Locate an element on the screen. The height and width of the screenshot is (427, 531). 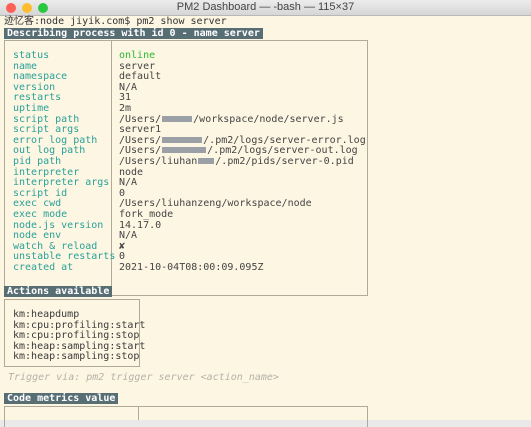
actions-header: Actions available is located at coordinates (58, 291).